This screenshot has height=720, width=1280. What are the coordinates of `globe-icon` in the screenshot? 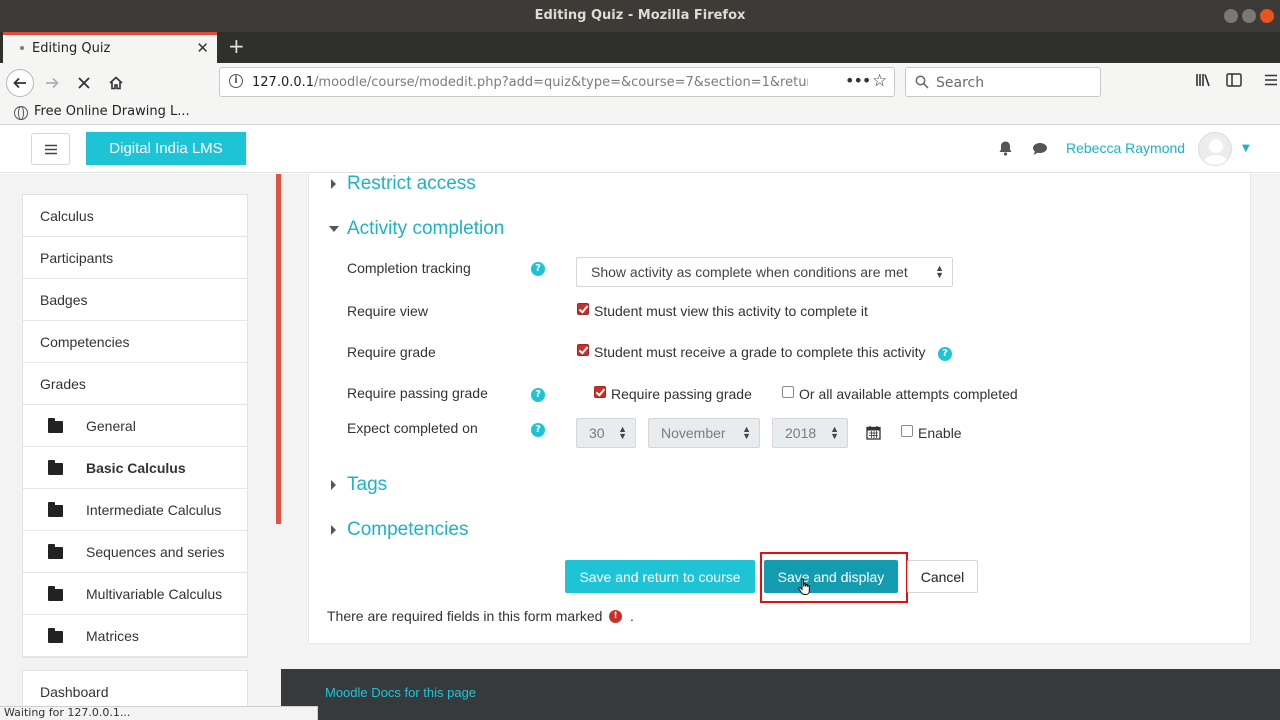 It's located at (21, 113).